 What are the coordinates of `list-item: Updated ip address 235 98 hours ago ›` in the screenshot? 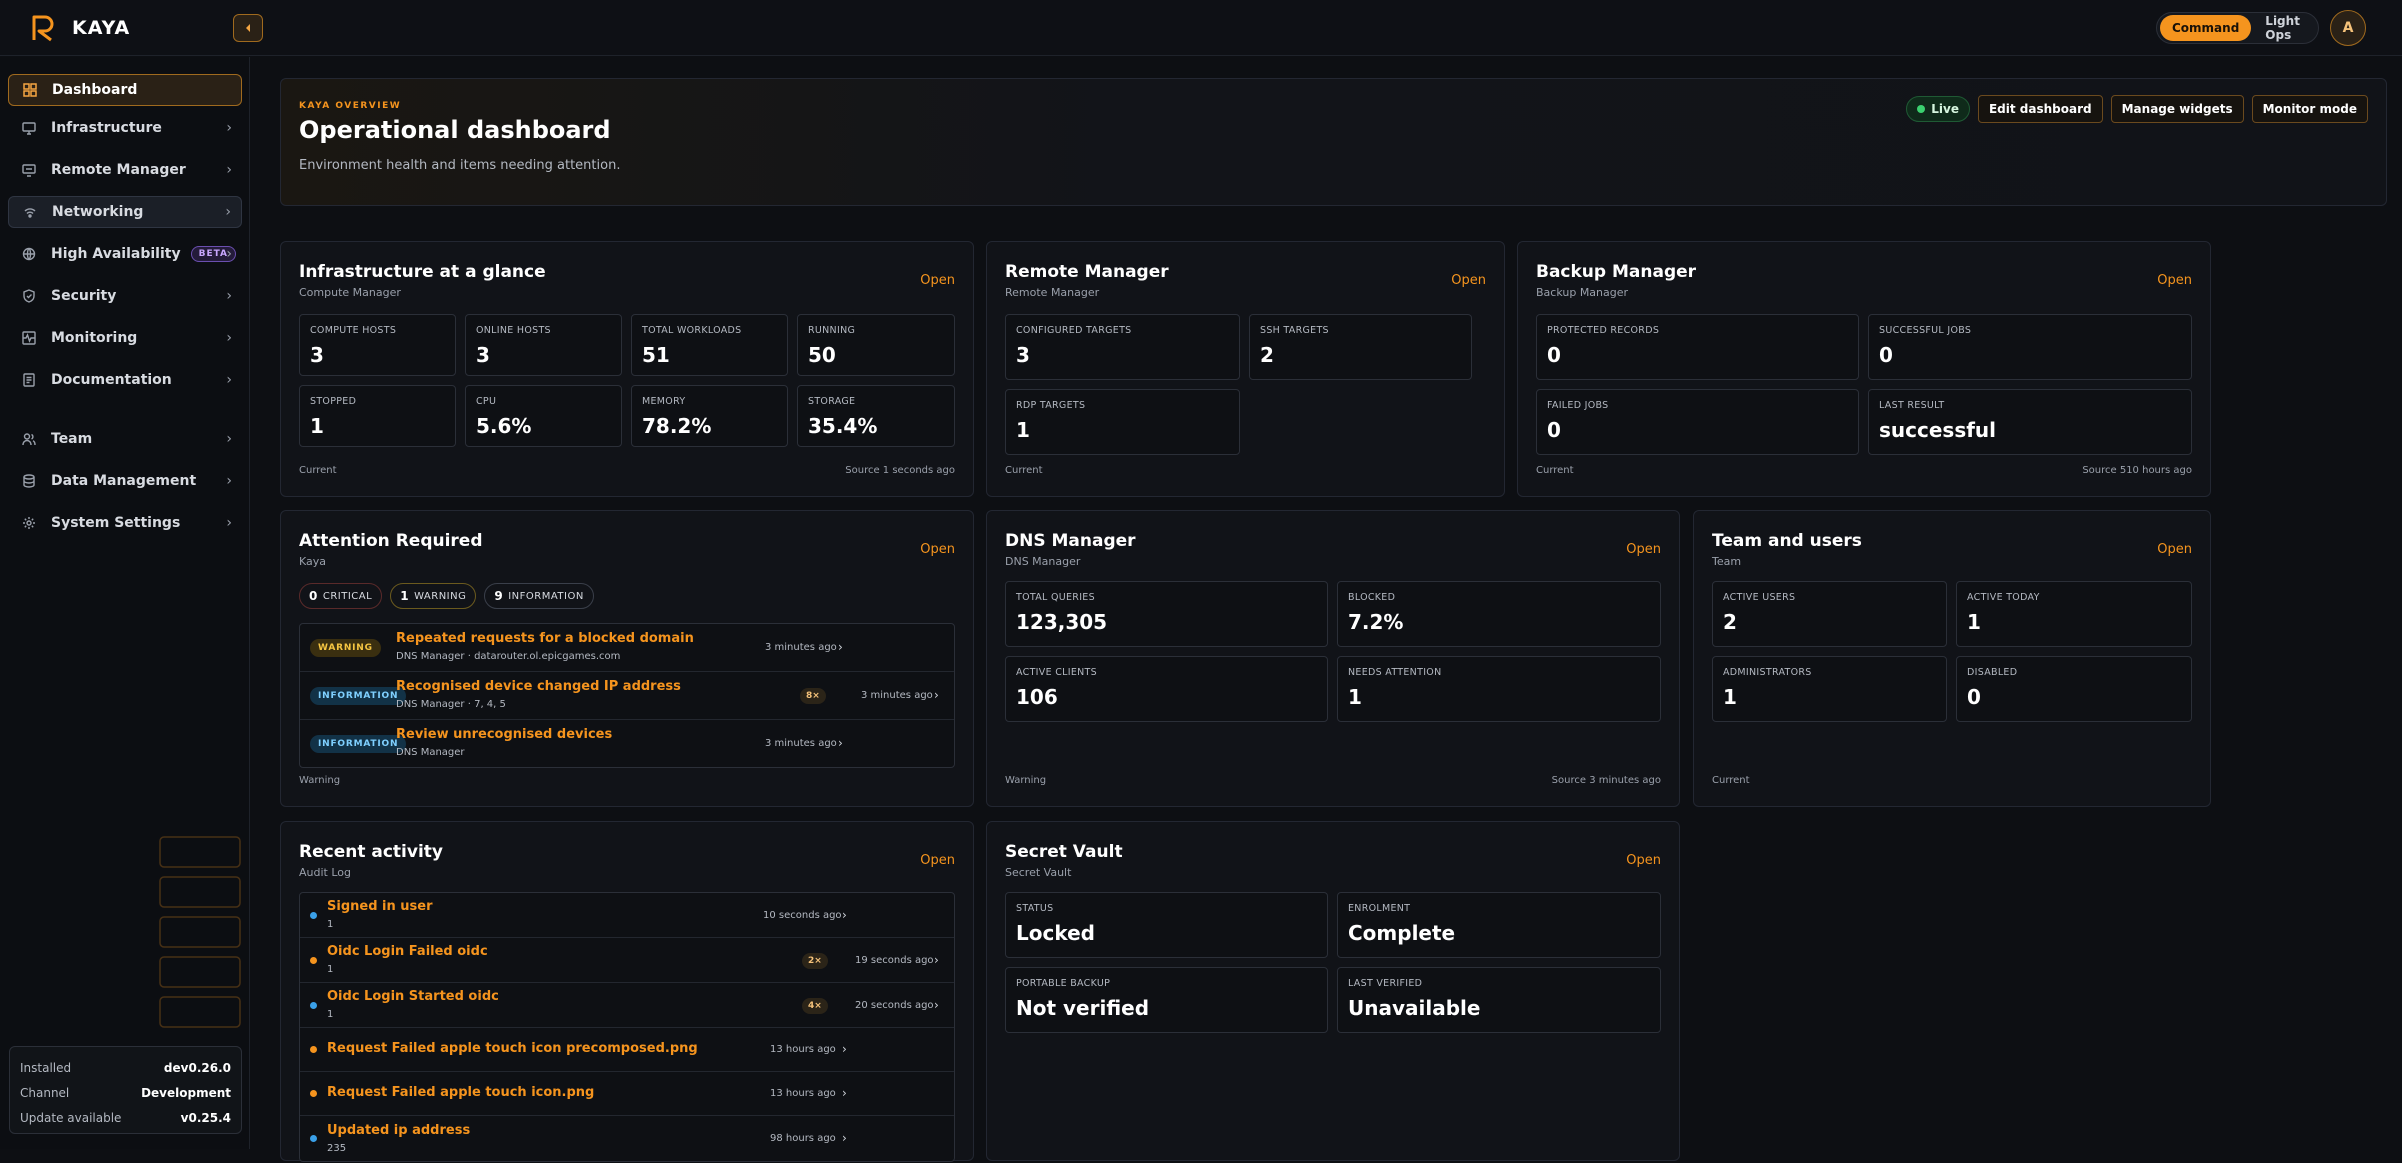 It's located at (627, 1139).